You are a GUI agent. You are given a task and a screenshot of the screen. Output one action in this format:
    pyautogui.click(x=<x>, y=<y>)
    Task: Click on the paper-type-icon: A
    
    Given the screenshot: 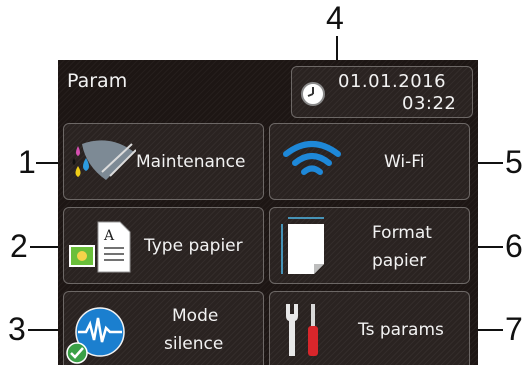 What is the action you would take?
    pyautogui.click(x=100, y=247)
    